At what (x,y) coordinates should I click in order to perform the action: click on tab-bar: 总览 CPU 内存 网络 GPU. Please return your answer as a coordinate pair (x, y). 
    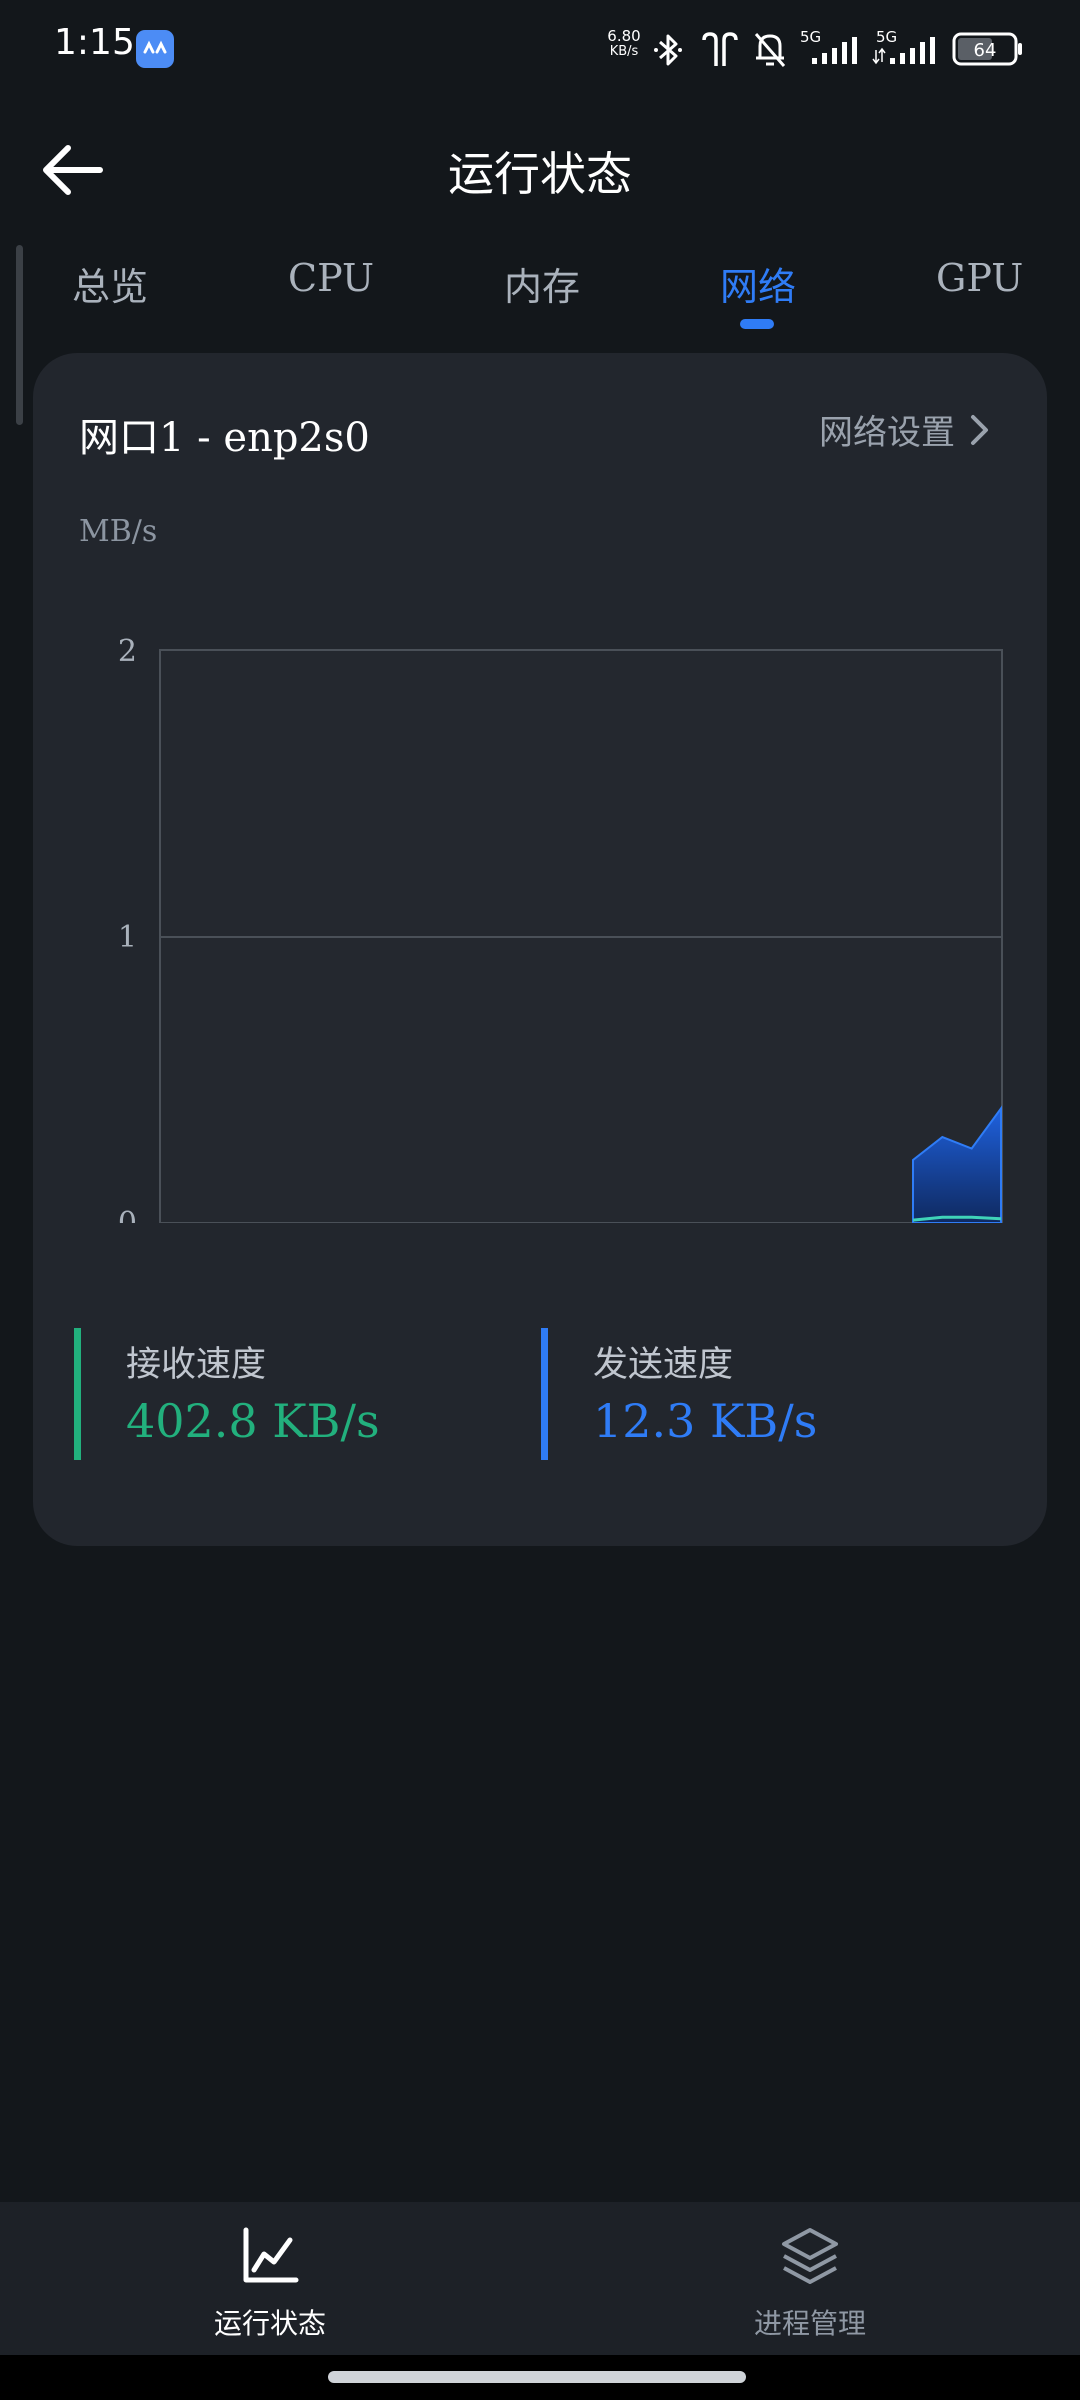
    Looking at the image, I should click on (540, 290).